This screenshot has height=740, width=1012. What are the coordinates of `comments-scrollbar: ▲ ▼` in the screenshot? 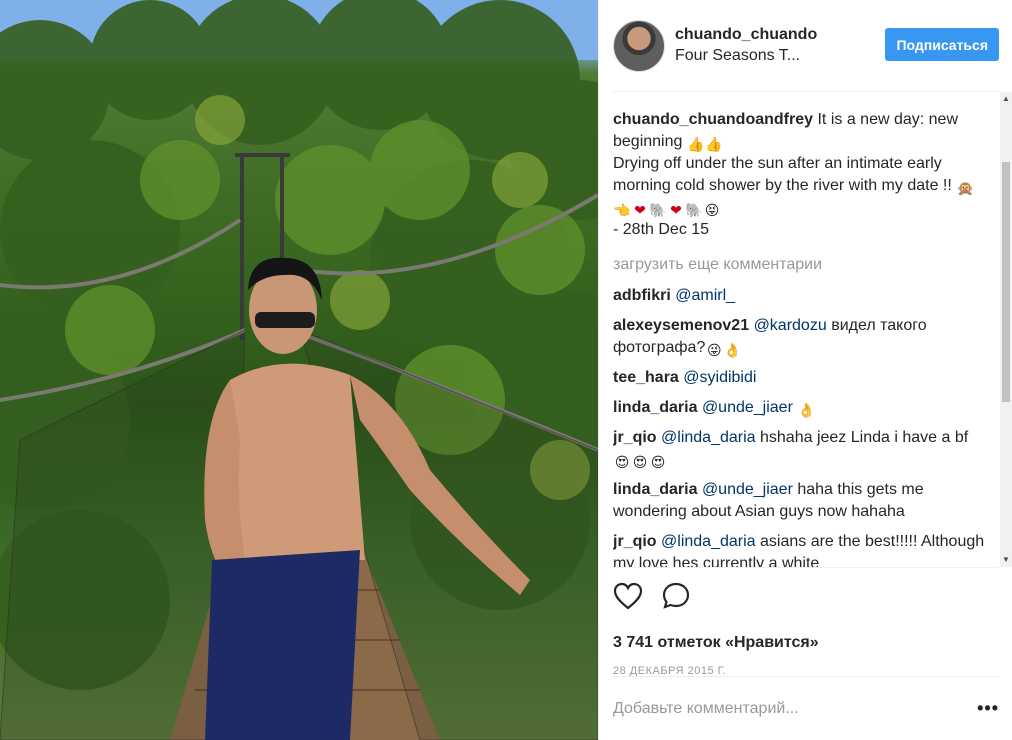 It's located at (1006, 329).